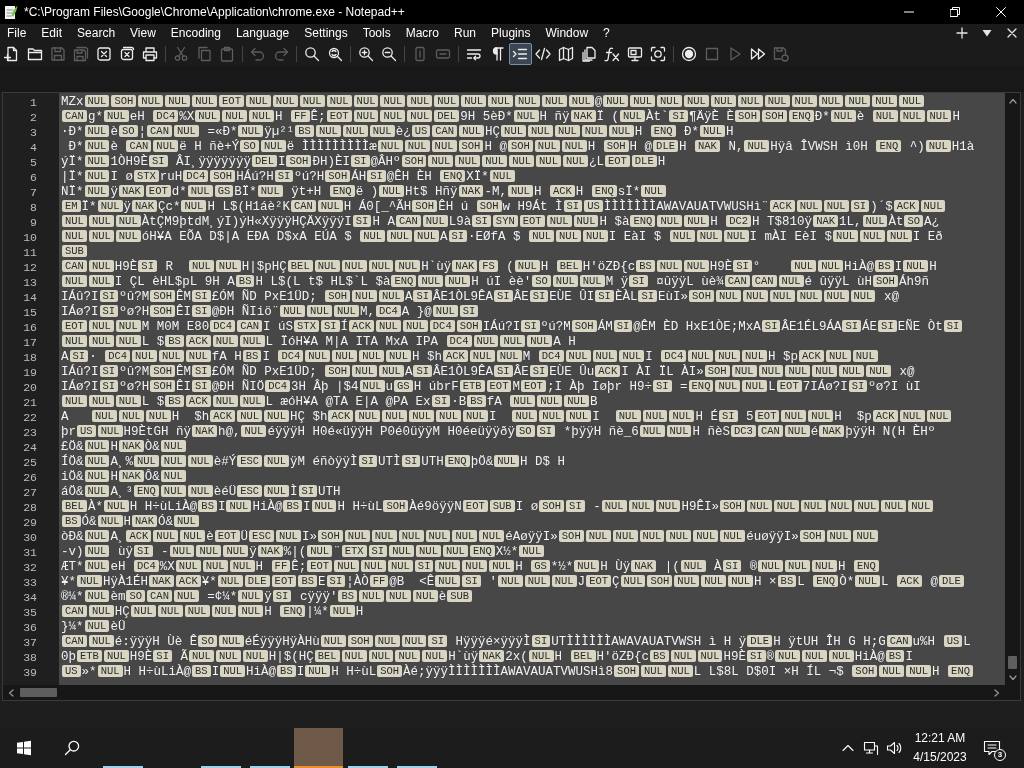  I want to click on chevron-right-icon, so click(997, 692).